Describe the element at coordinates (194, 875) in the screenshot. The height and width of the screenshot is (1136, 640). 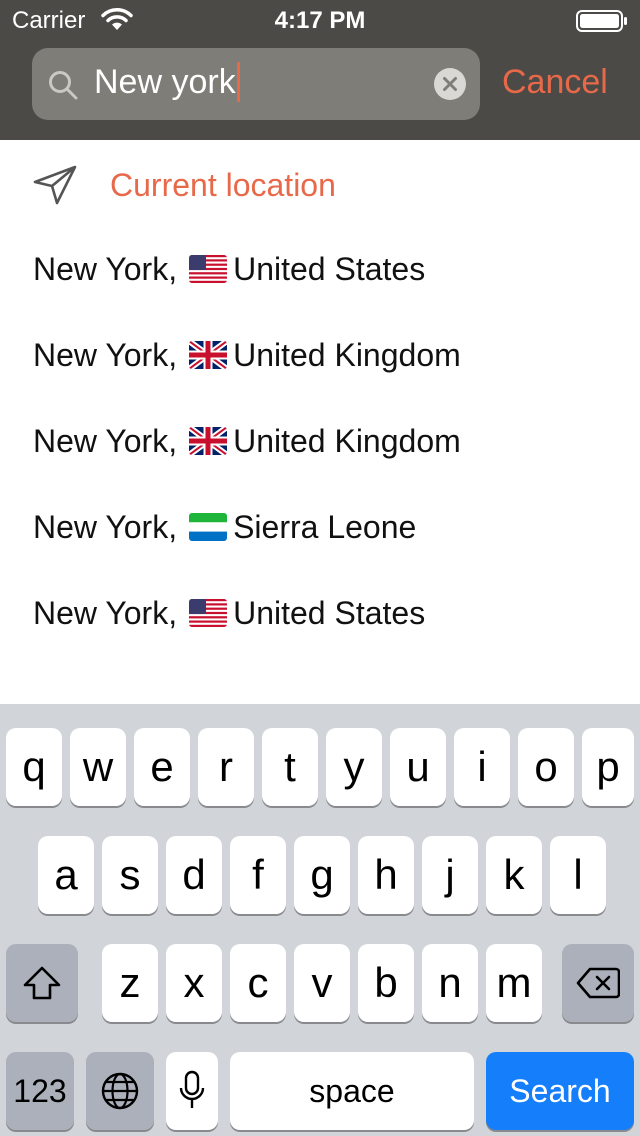
I see `key-d: d` at that location.